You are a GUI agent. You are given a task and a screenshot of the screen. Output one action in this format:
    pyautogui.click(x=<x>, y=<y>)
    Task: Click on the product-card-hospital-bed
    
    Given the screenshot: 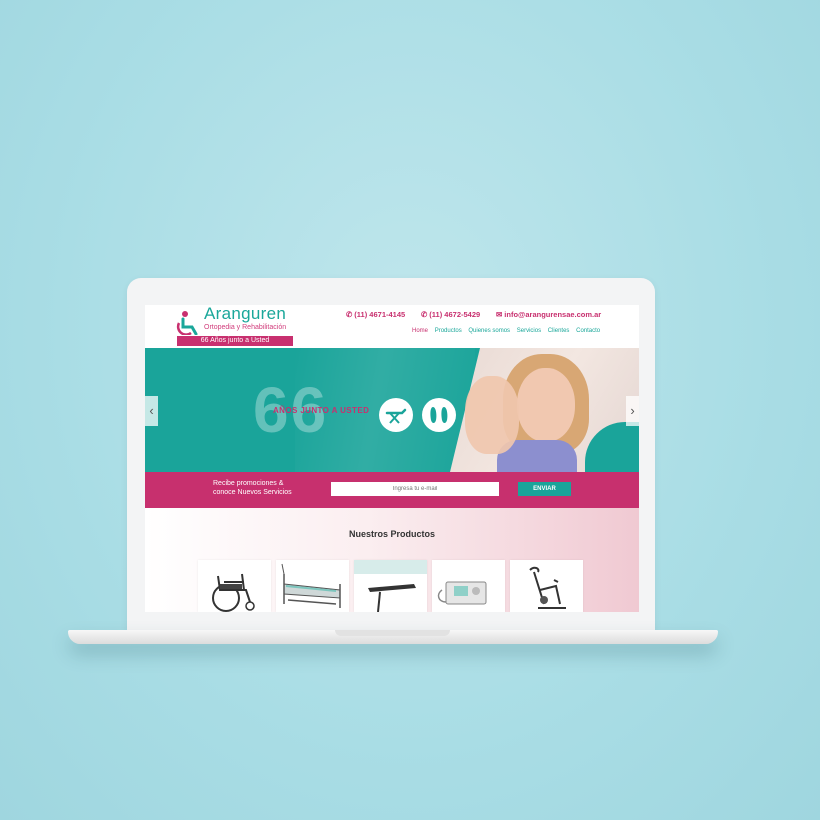 What is the action you would take?
    pyautogui.click(x=312, y=586)
    